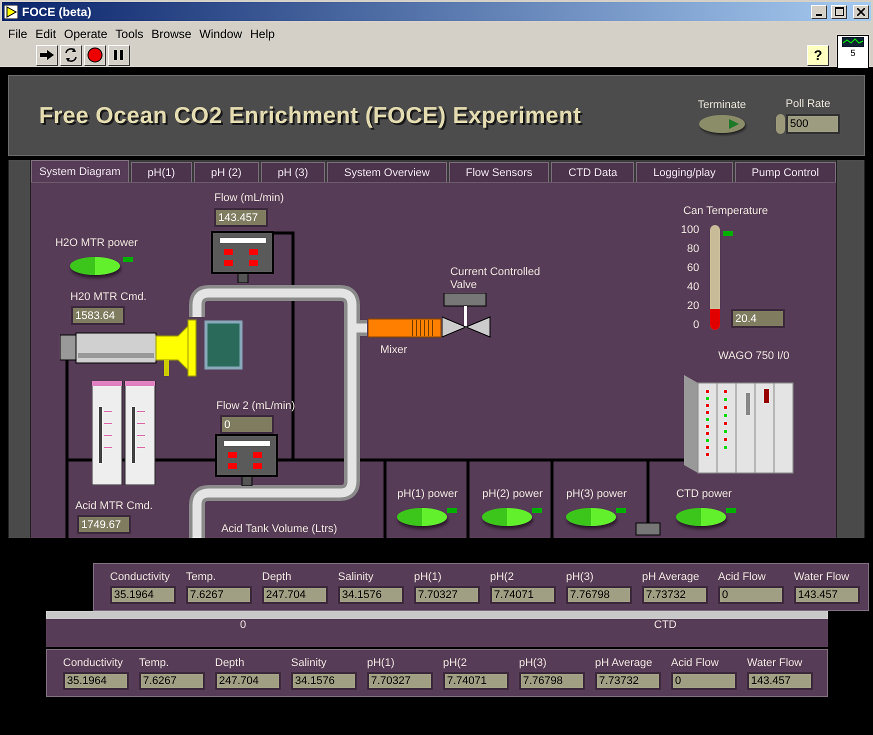 The height and width of the screenshot is (735, 873). I want to click on menu-item: Window, so click(220, 33).